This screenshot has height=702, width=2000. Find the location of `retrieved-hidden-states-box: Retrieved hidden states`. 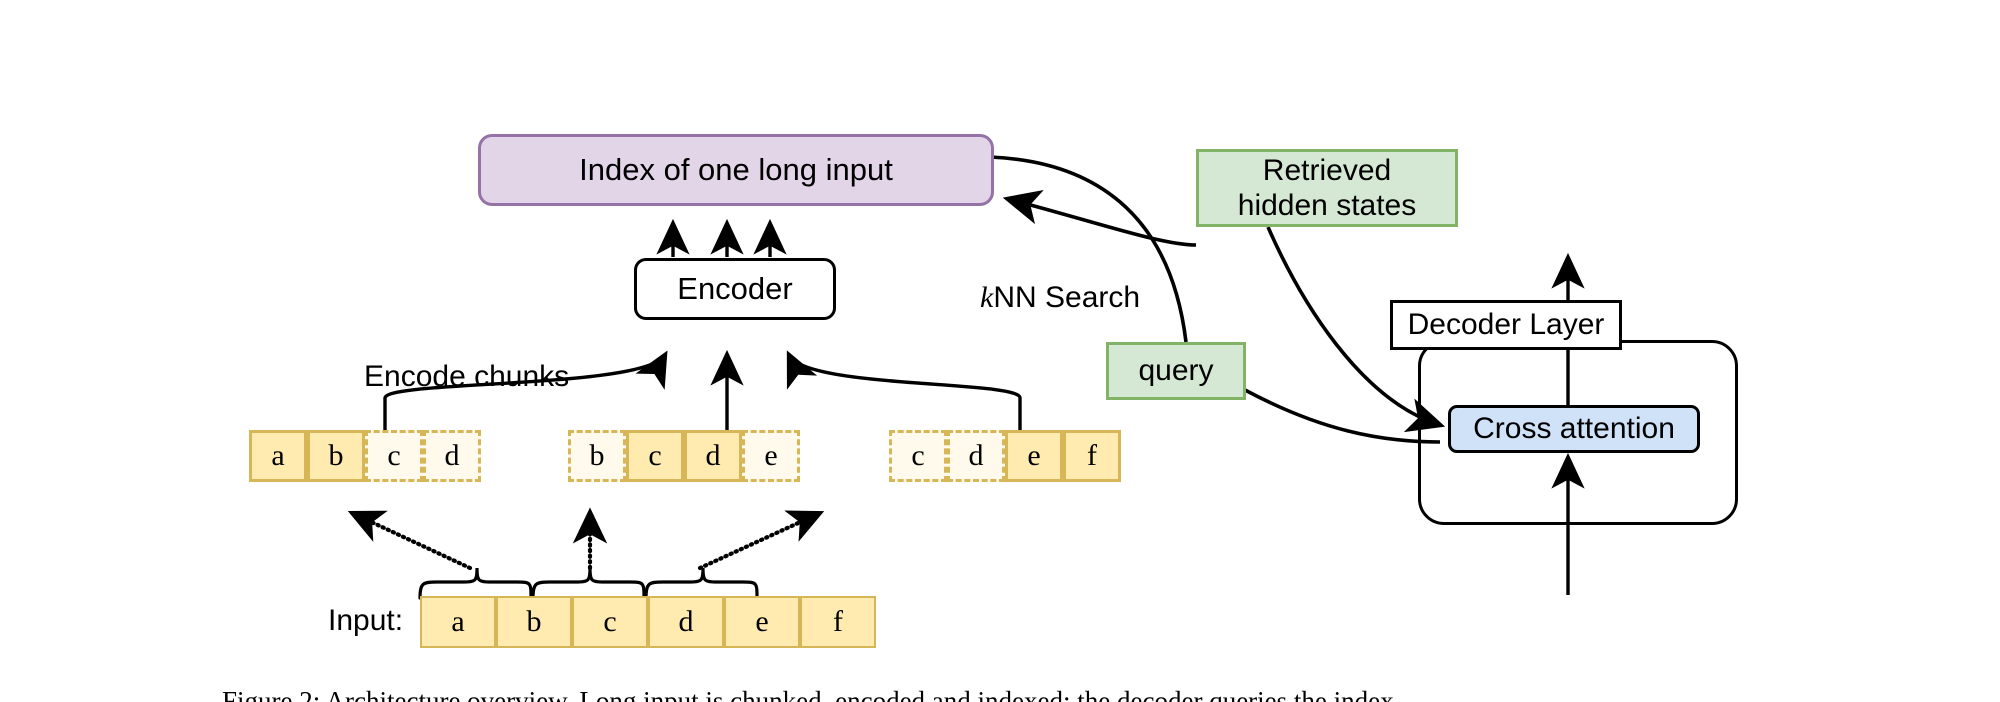

retrieved-hidden-states-box: Retrieved hidden states is located at coordinates (1327, 188).